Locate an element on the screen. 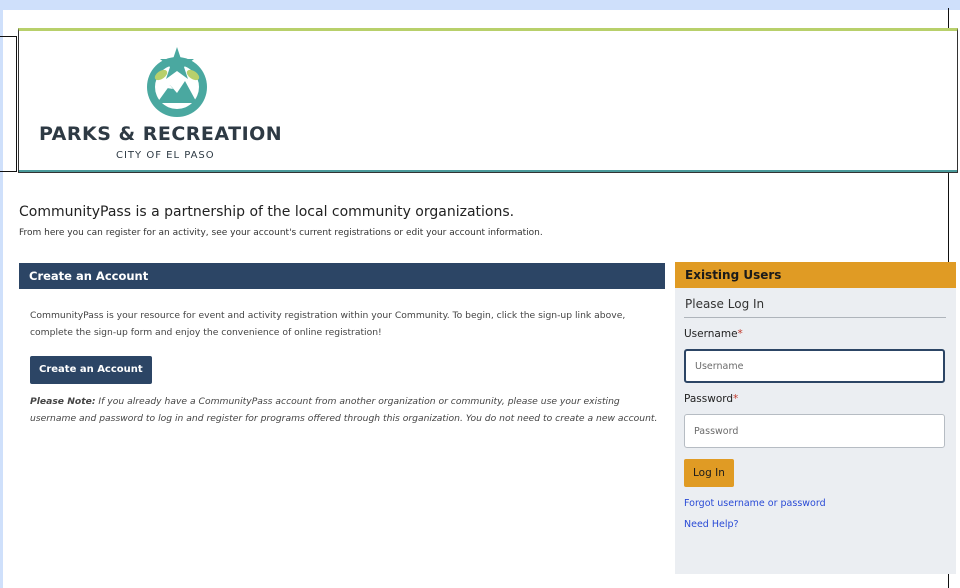 This screenshot has height=588, width=960. login-subheader: Please Log In is located at coordinates (815, 303).